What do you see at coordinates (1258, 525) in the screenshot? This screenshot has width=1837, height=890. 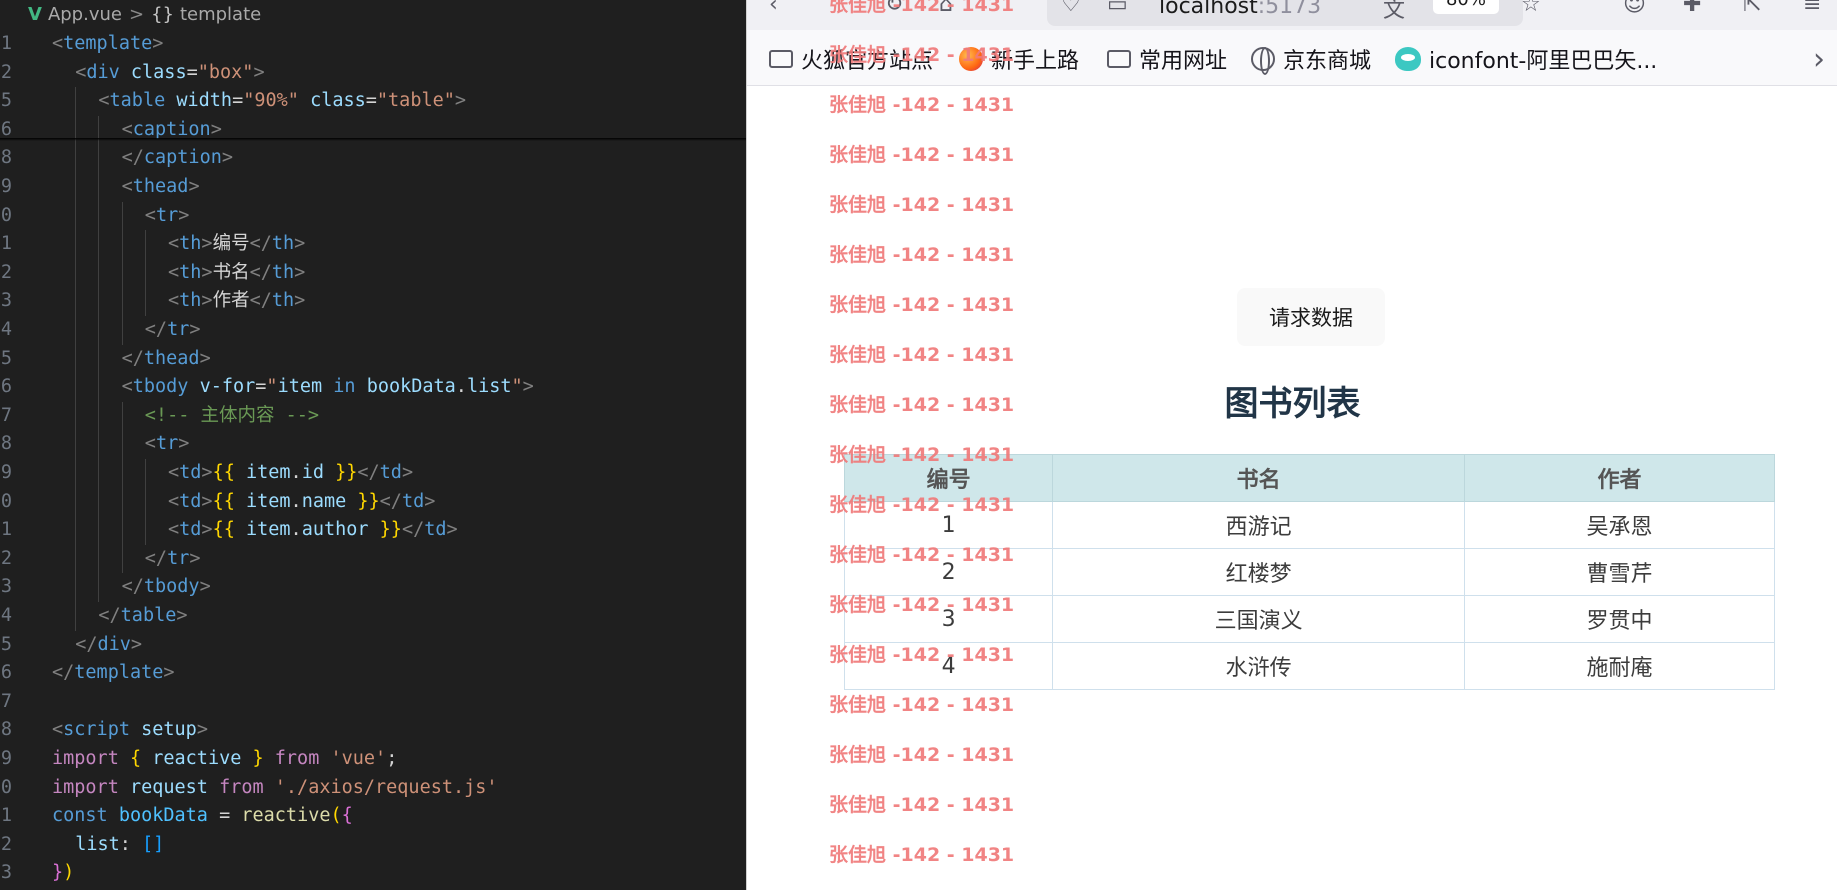 I see `table-cell-name: 西游记` at bounding box center [1258, 525].